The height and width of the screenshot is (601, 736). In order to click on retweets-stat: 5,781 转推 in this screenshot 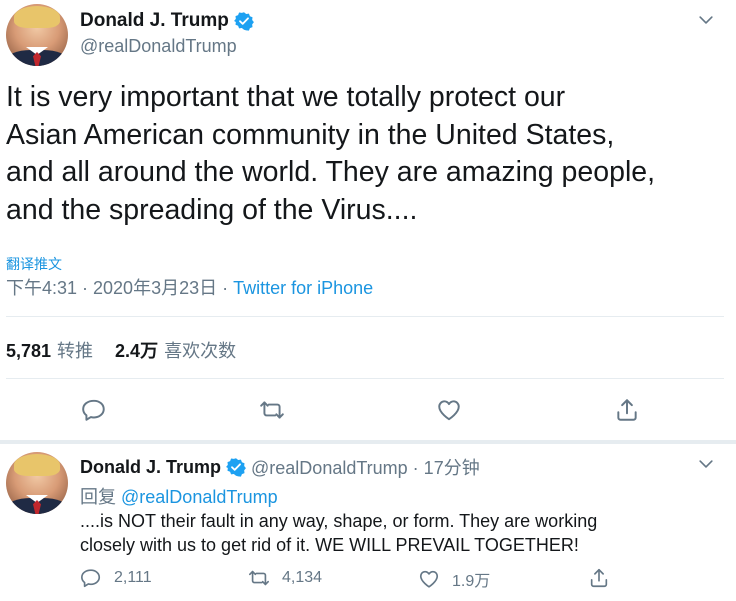, I will do `click(49, 350)`.